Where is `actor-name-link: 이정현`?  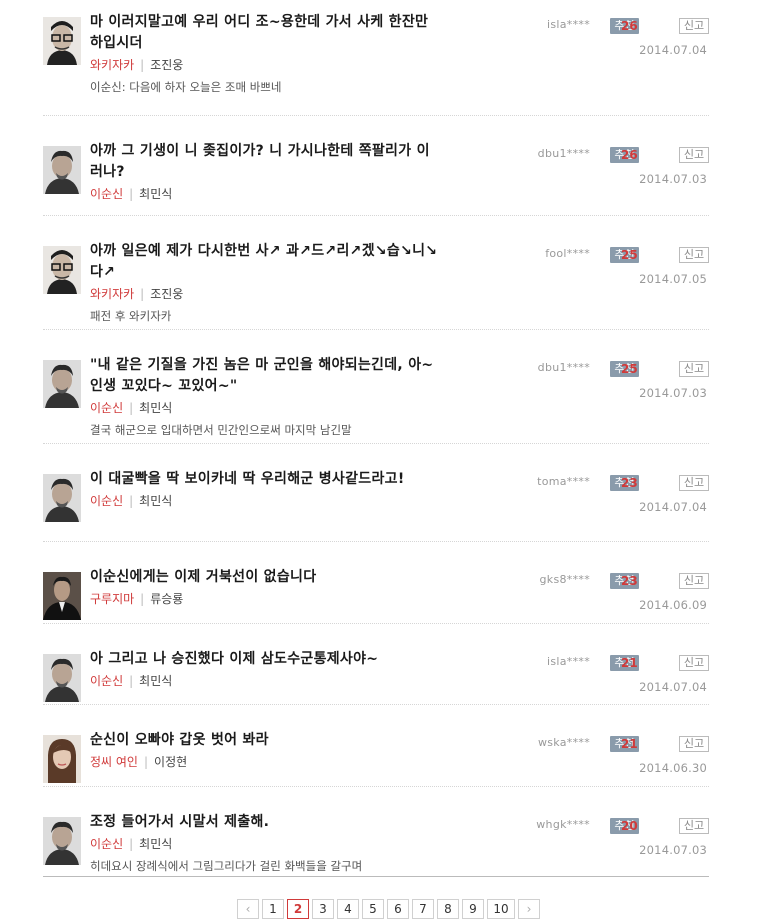
actor-name-link: 이정현 is located at coordinates (170, 762).